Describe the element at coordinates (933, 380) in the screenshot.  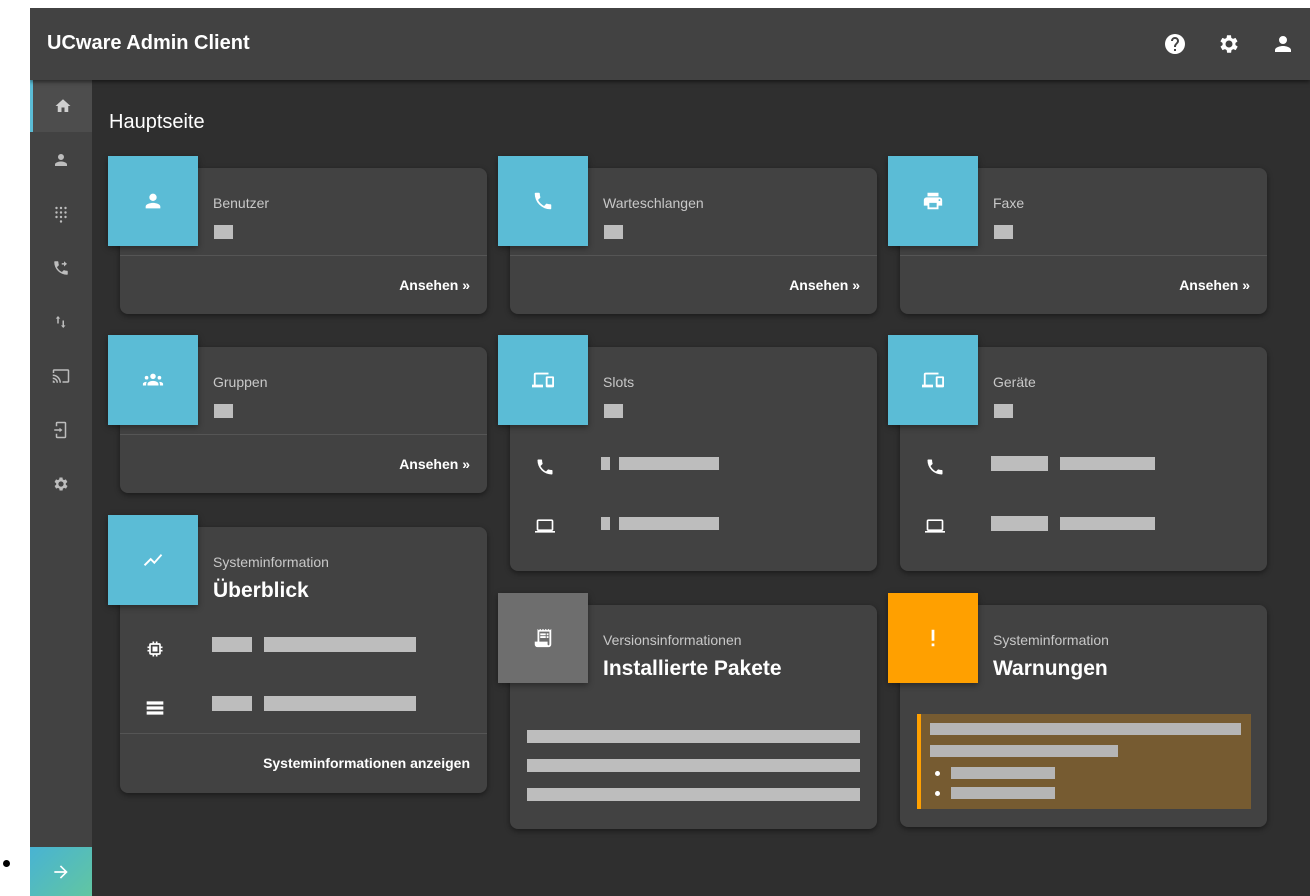
I see `devices-icon` at that location.